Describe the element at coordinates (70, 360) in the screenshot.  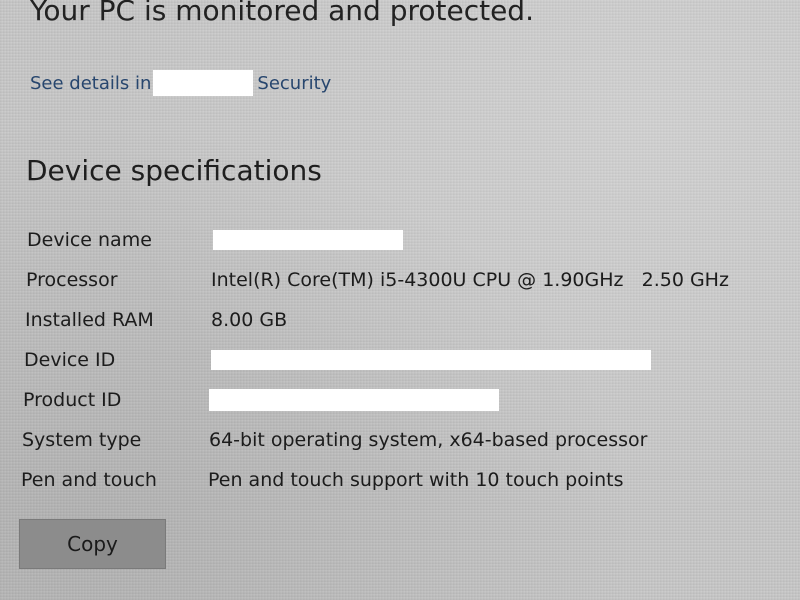
I see `spec-label-device-id: Device ID` at that location.